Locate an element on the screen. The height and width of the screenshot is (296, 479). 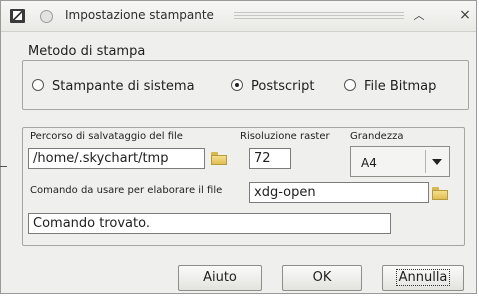
side-marker is located at coordinates (3, 166).